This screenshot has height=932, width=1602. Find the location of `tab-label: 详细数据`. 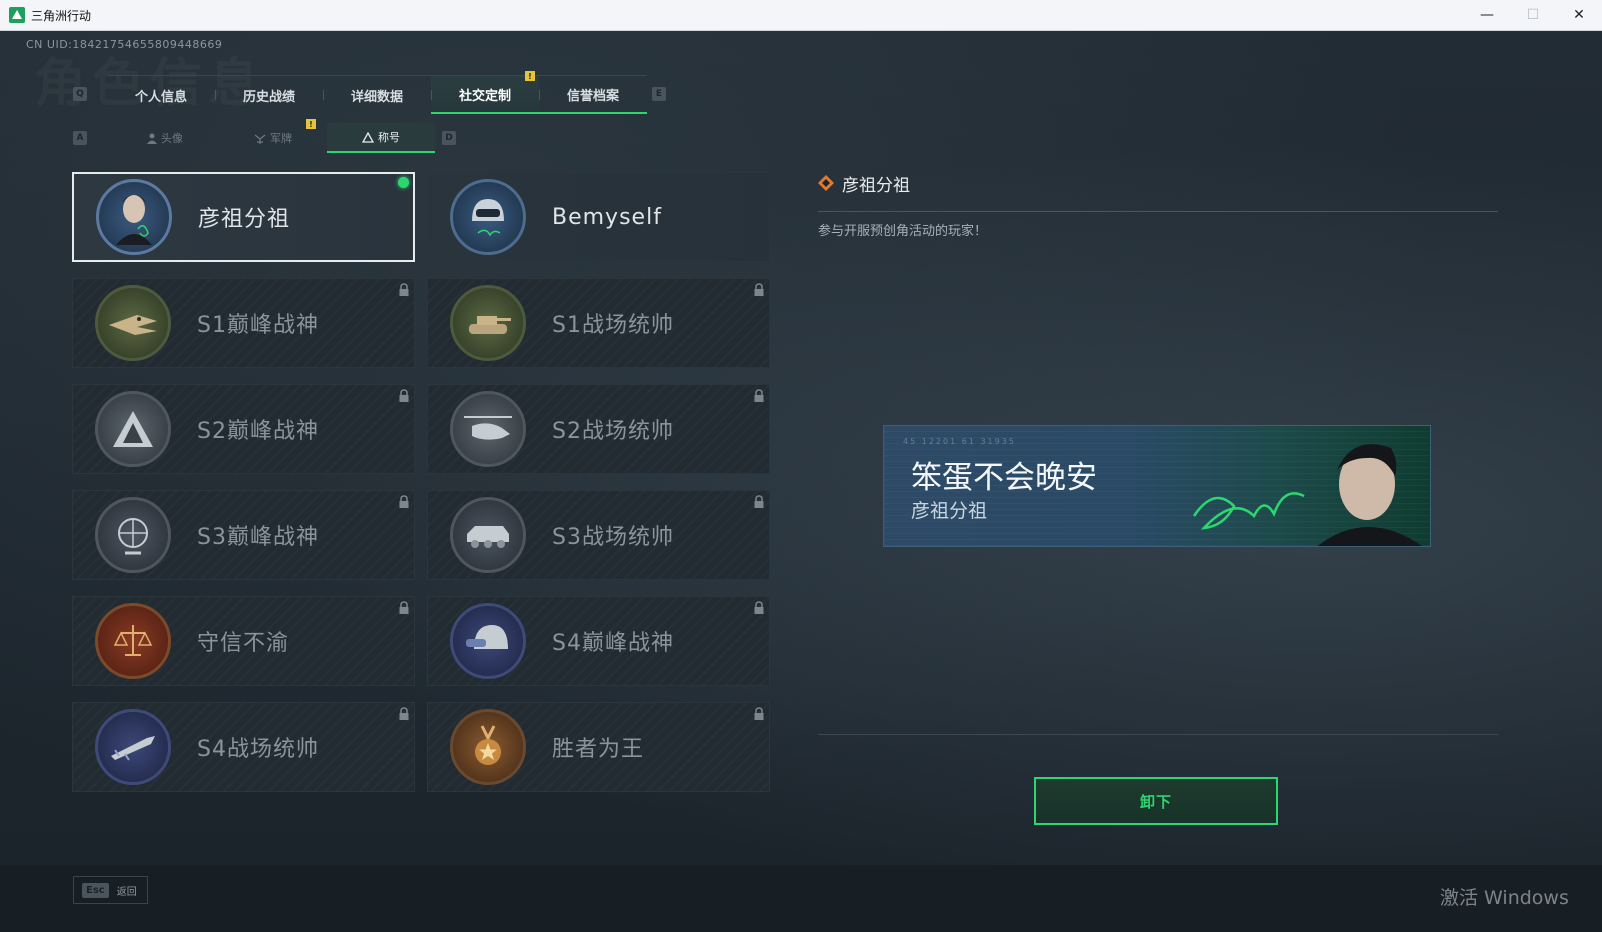

tab-label: 详细数据 is located at coordinates (376, 97).